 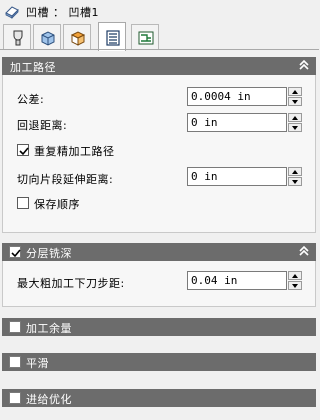 I want to click on tab-strip, so click(x=159, y=36).